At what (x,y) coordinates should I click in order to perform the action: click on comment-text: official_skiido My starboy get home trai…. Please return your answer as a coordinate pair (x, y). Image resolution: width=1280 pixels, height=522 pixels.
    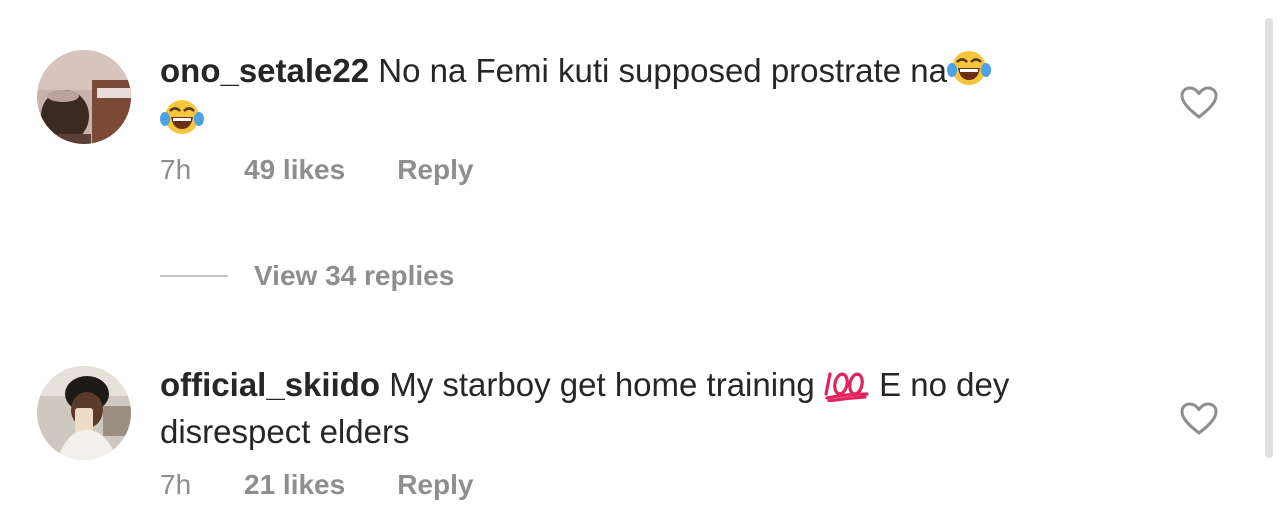
    Looking at the image, I should click on (655, 408).